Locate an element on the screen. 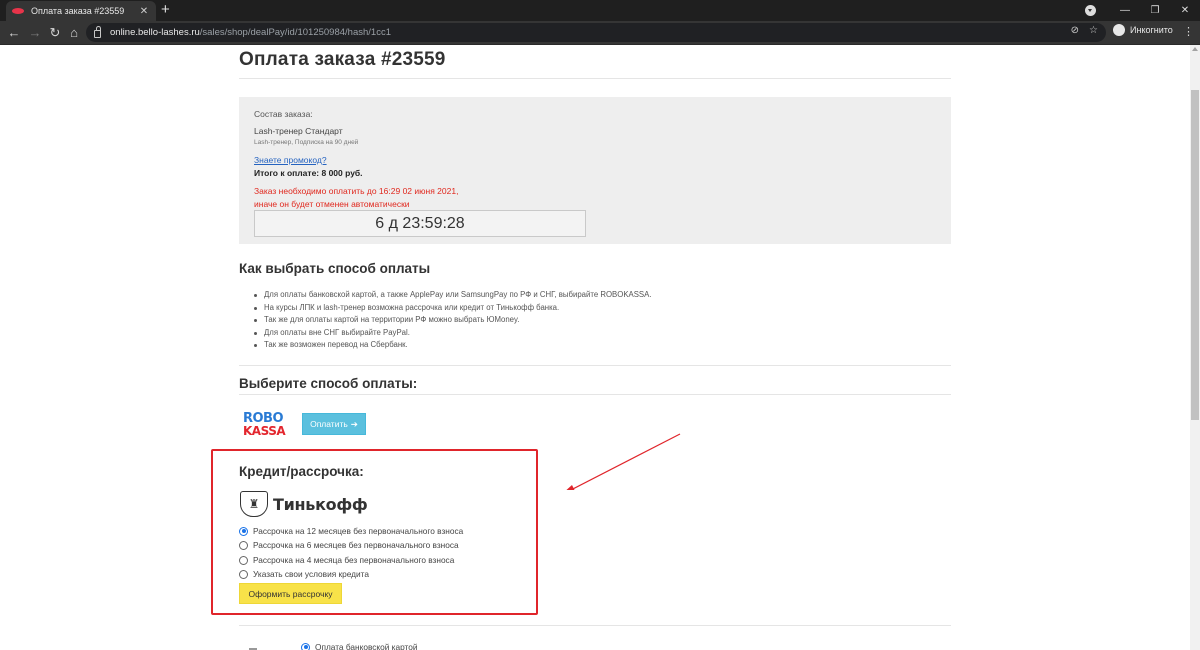 The height and width of the screenshot is (650, 1200). window-close-icon: ✕ is located at coordinates (1185, 10).